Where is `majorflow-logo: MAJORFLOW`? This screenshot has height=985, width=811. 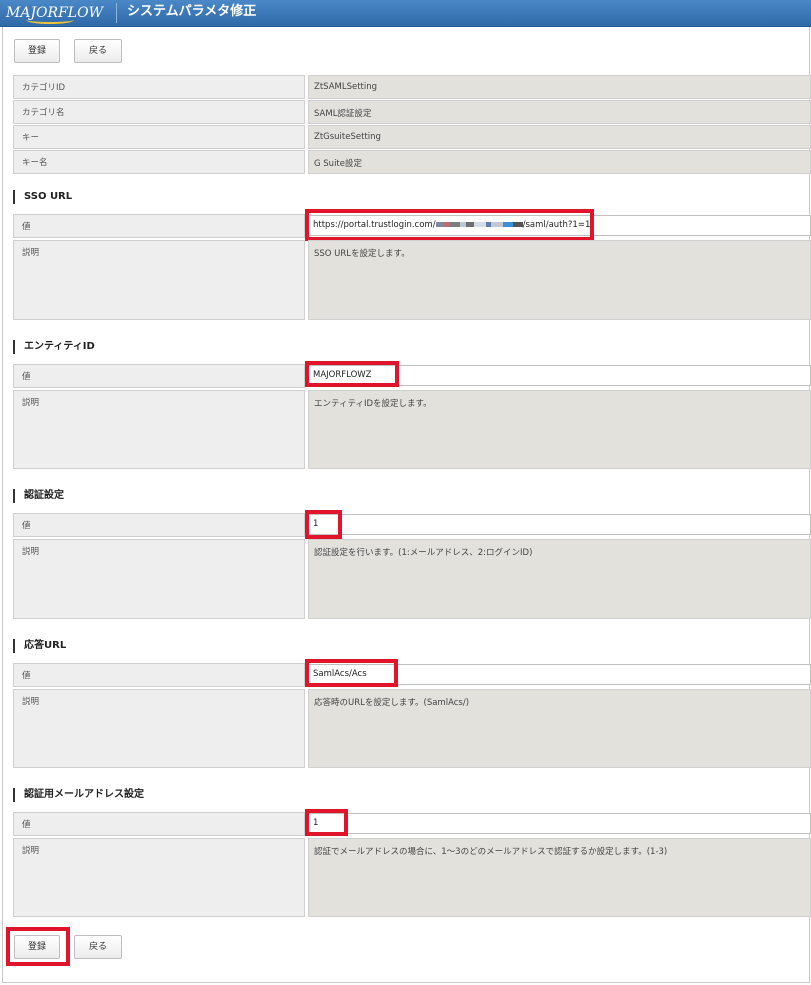 majorflow-logo: MAJORFLOW is located at coordinates (56, 13).